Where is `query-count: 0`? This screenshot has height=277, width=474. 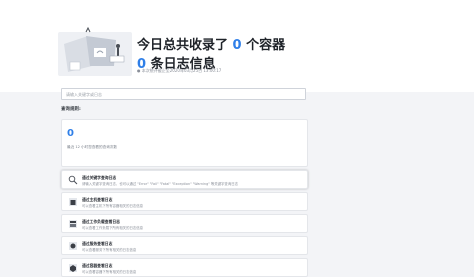 query-count: 0 is located at coordinates (70, 133).